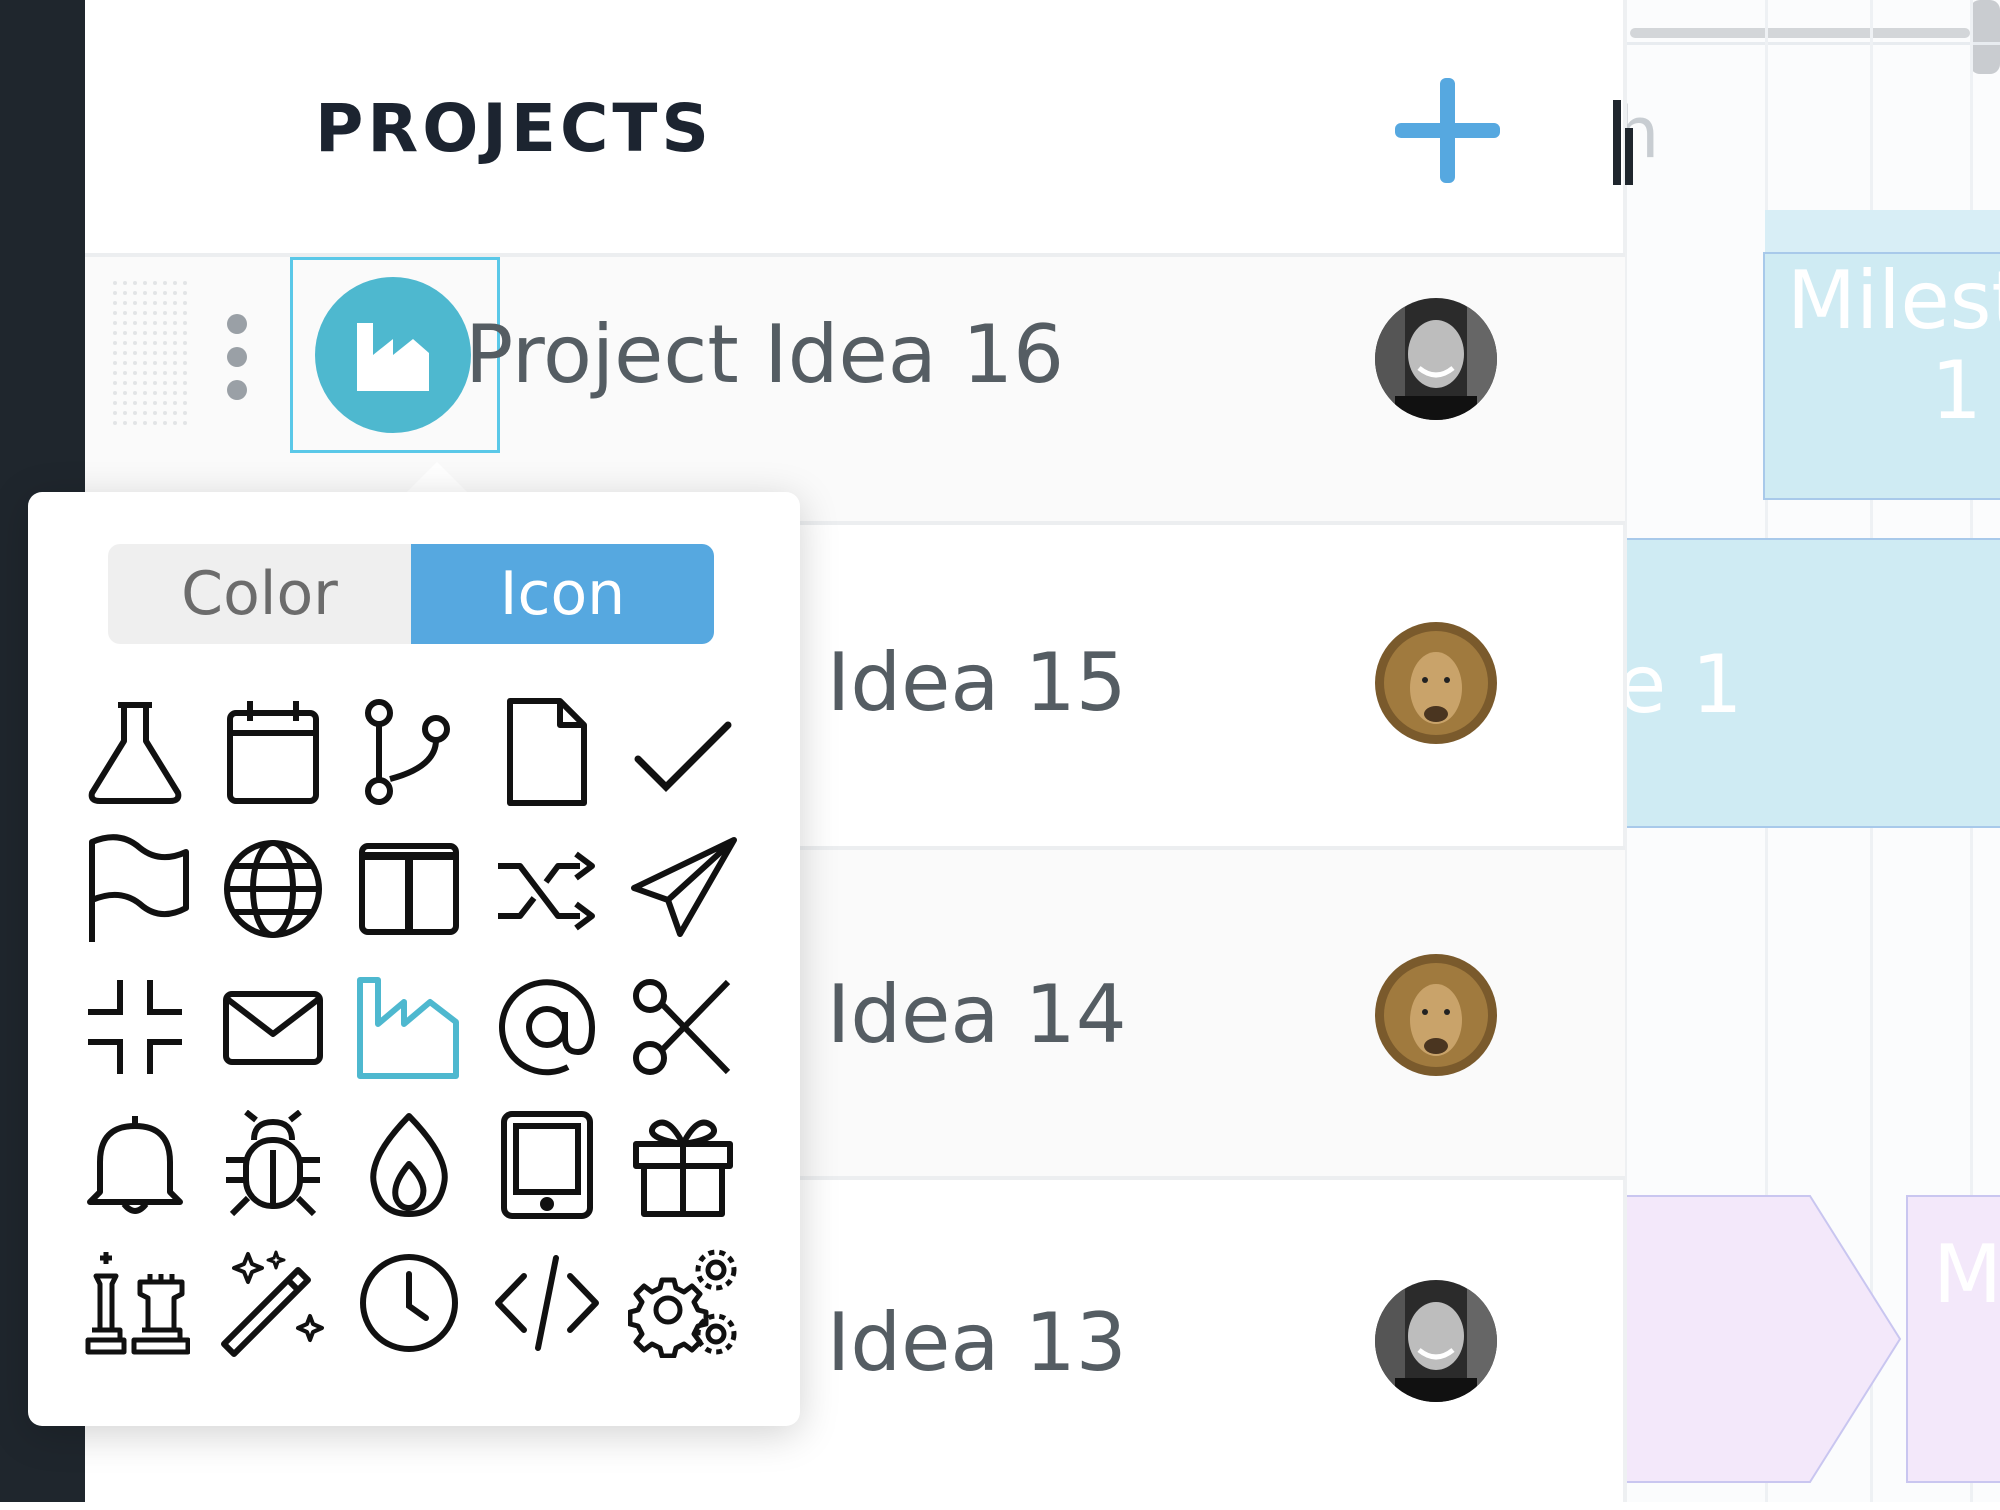 The width and height of the screenshot is (2000, 1510). I want to click on gift-icon, so click(683, 1165).